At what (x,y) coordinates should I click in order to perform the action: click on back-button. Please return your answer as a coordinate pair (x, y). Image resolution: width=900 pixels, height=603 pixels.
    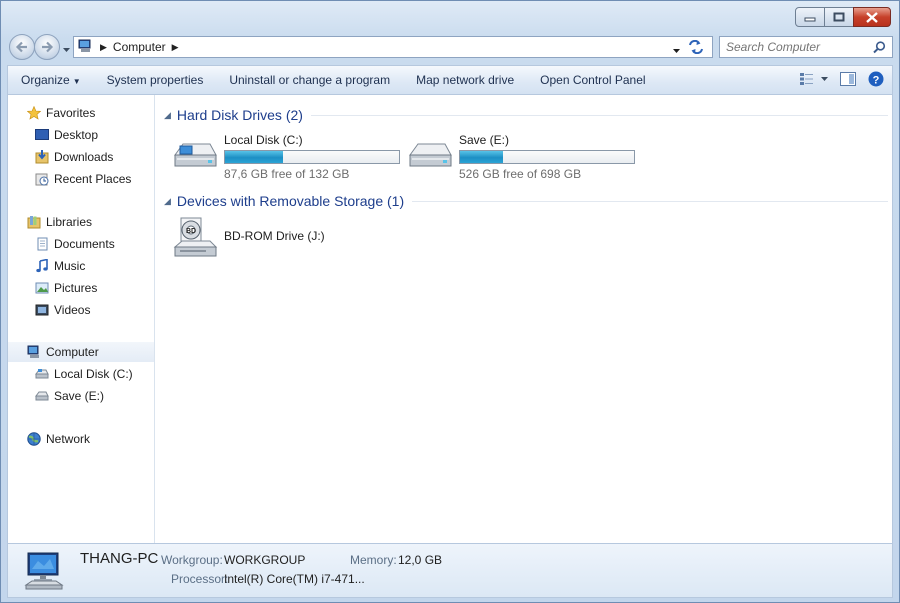
    Looking at the image, I should click on (22, 47).